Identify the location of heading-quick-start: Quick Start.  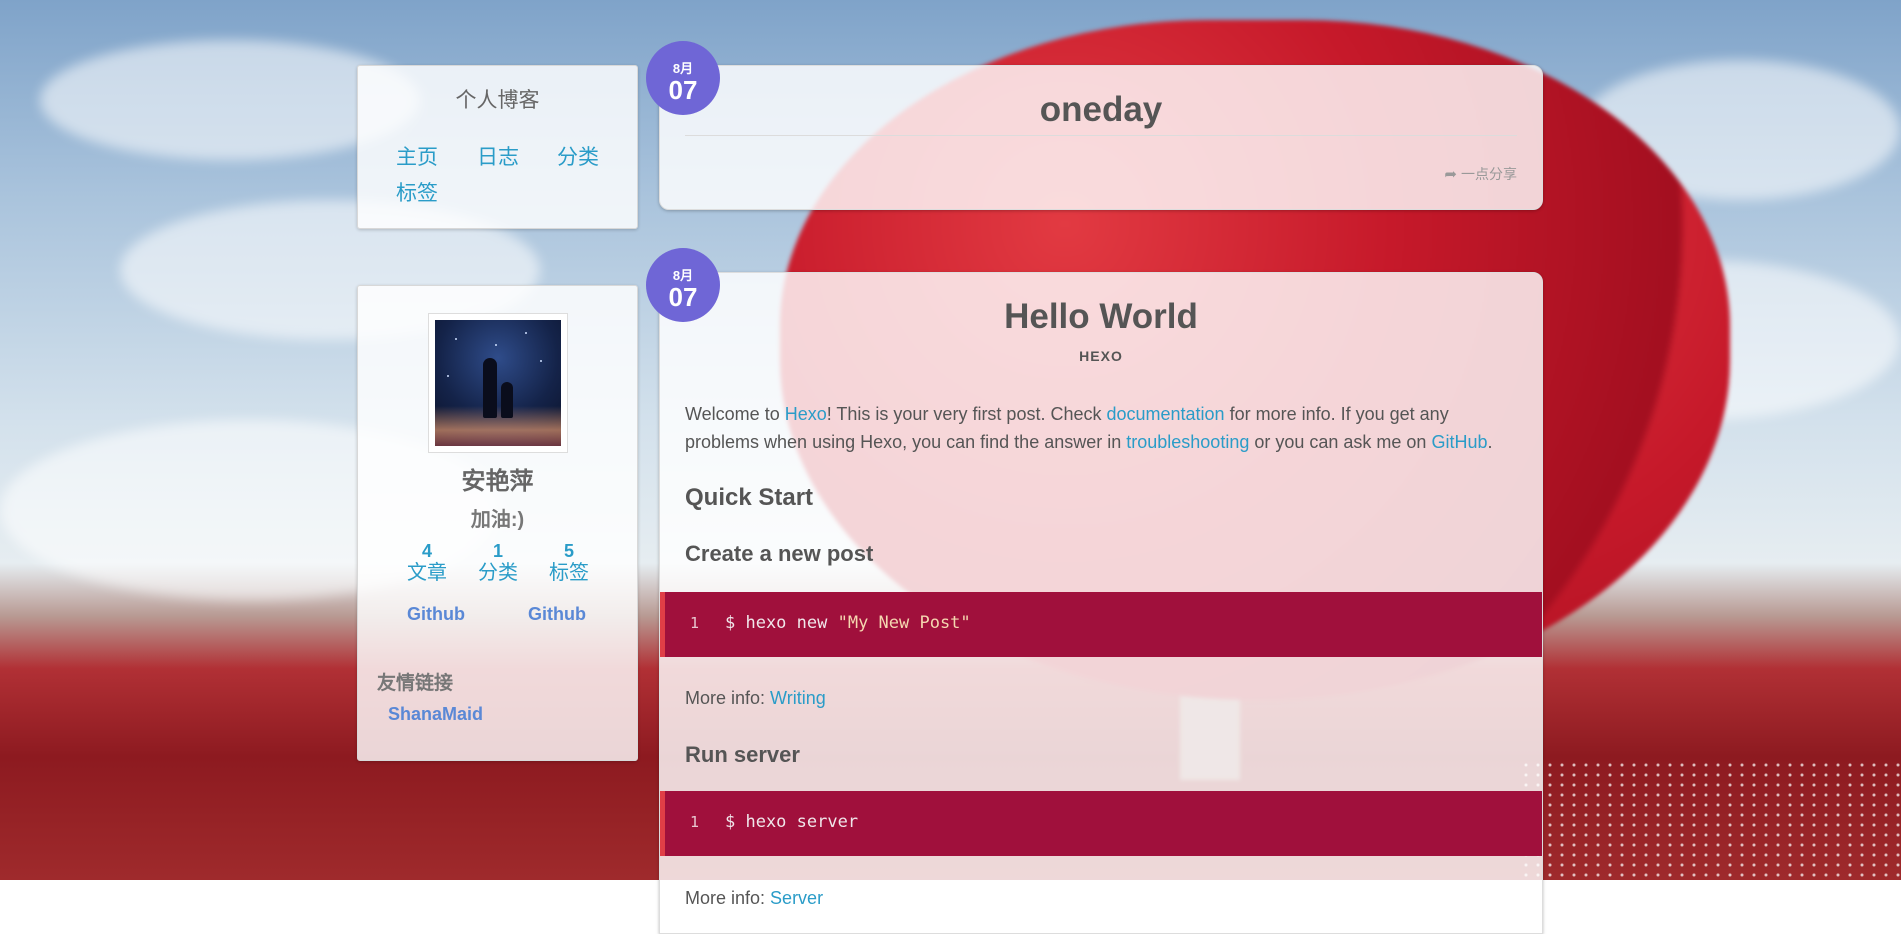
(749, 497).